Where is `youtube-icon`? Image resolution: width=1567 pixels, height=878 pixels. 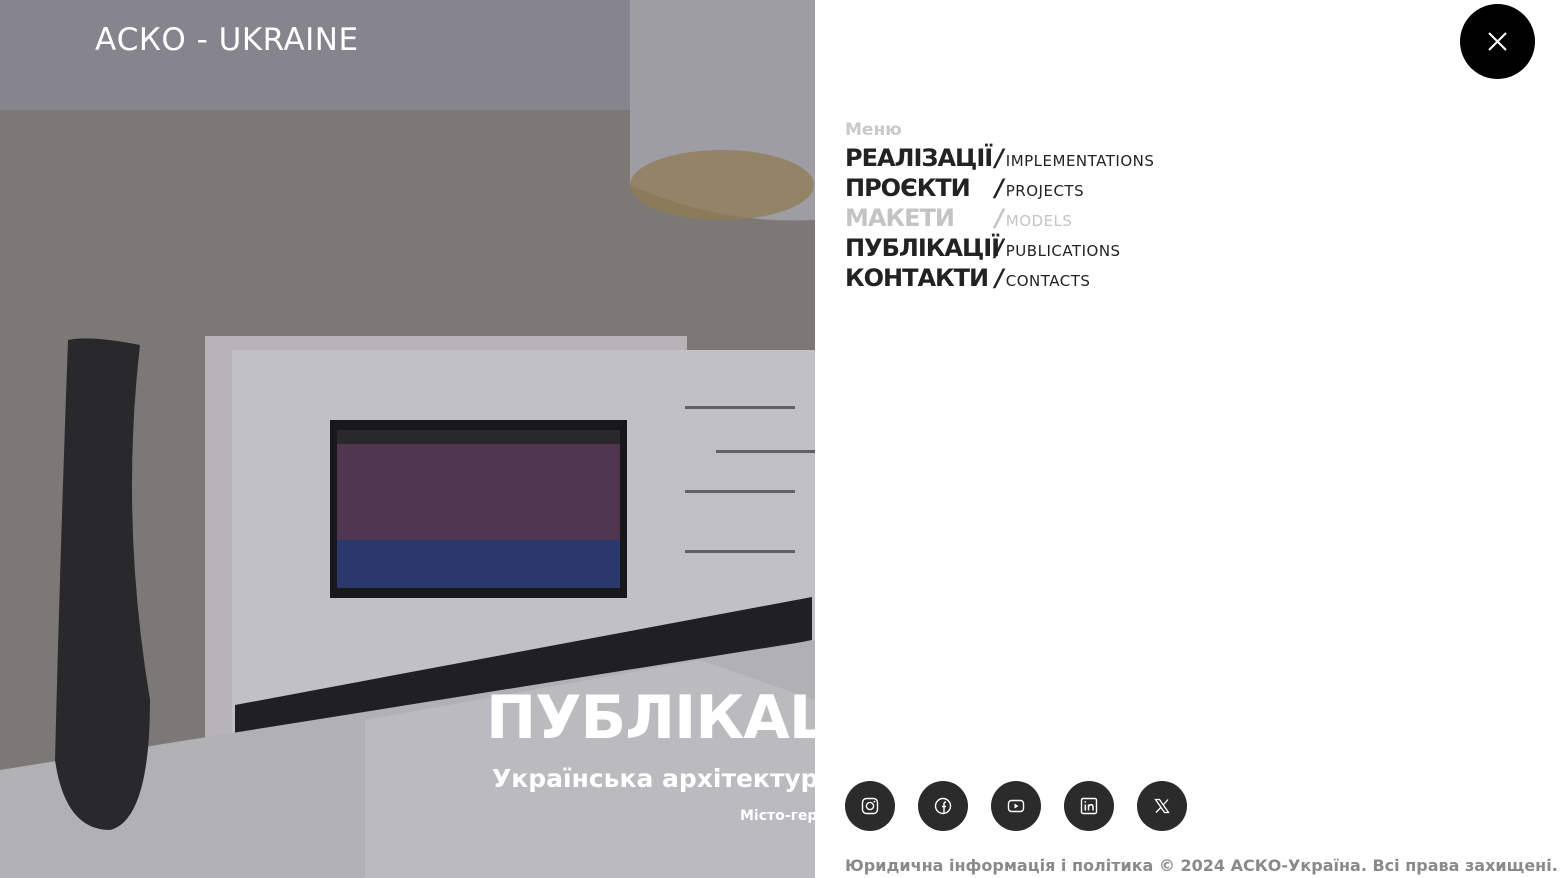 youtube-icon is located at coordinates (1016, 806).